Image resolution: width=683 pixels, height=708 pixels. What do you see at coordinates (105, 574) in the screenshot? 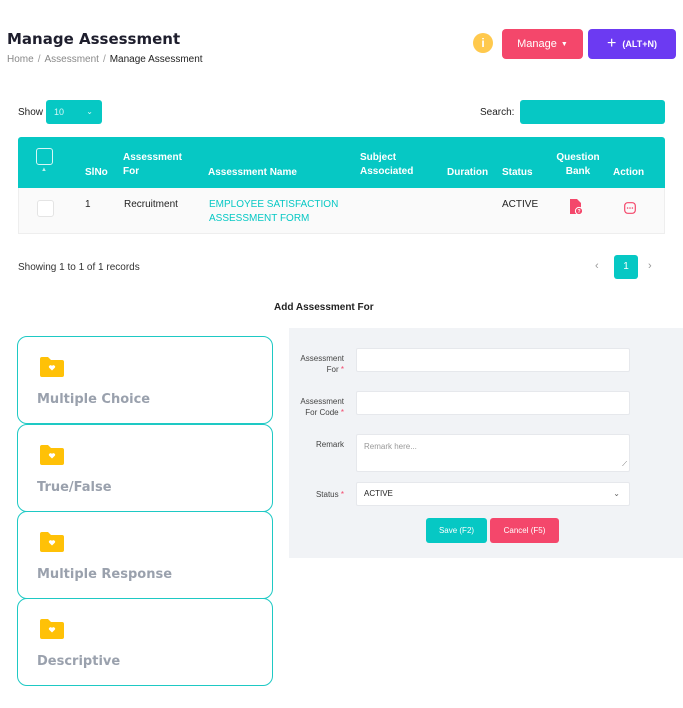
I see `question-type-label: Multiple Response` at bounding box center [105, 574].